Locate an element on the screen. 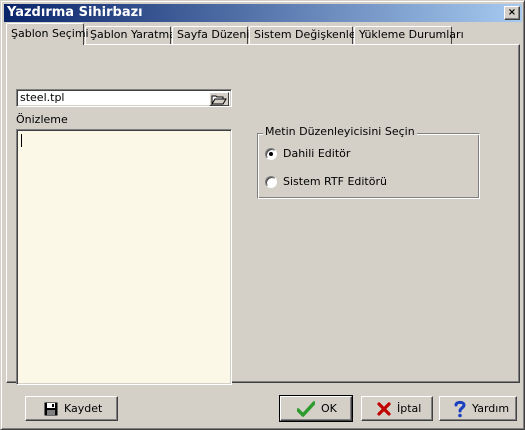 Image resolution: width=525 pixels, height=430 pixels. close-button: × is located at coordinates (512, 13).